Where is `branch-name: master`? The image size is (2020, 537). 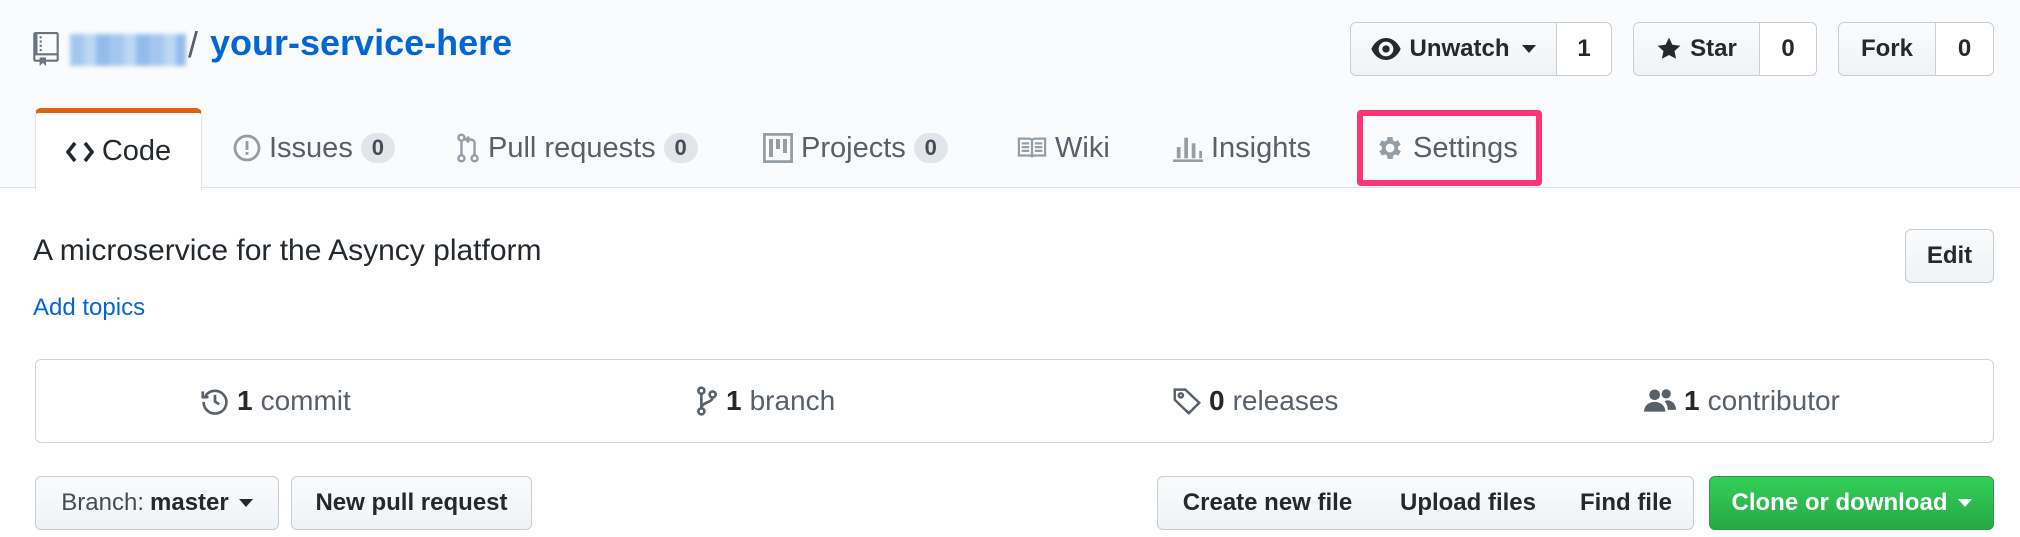 branch-name: master is located at coordinates (189, 502).